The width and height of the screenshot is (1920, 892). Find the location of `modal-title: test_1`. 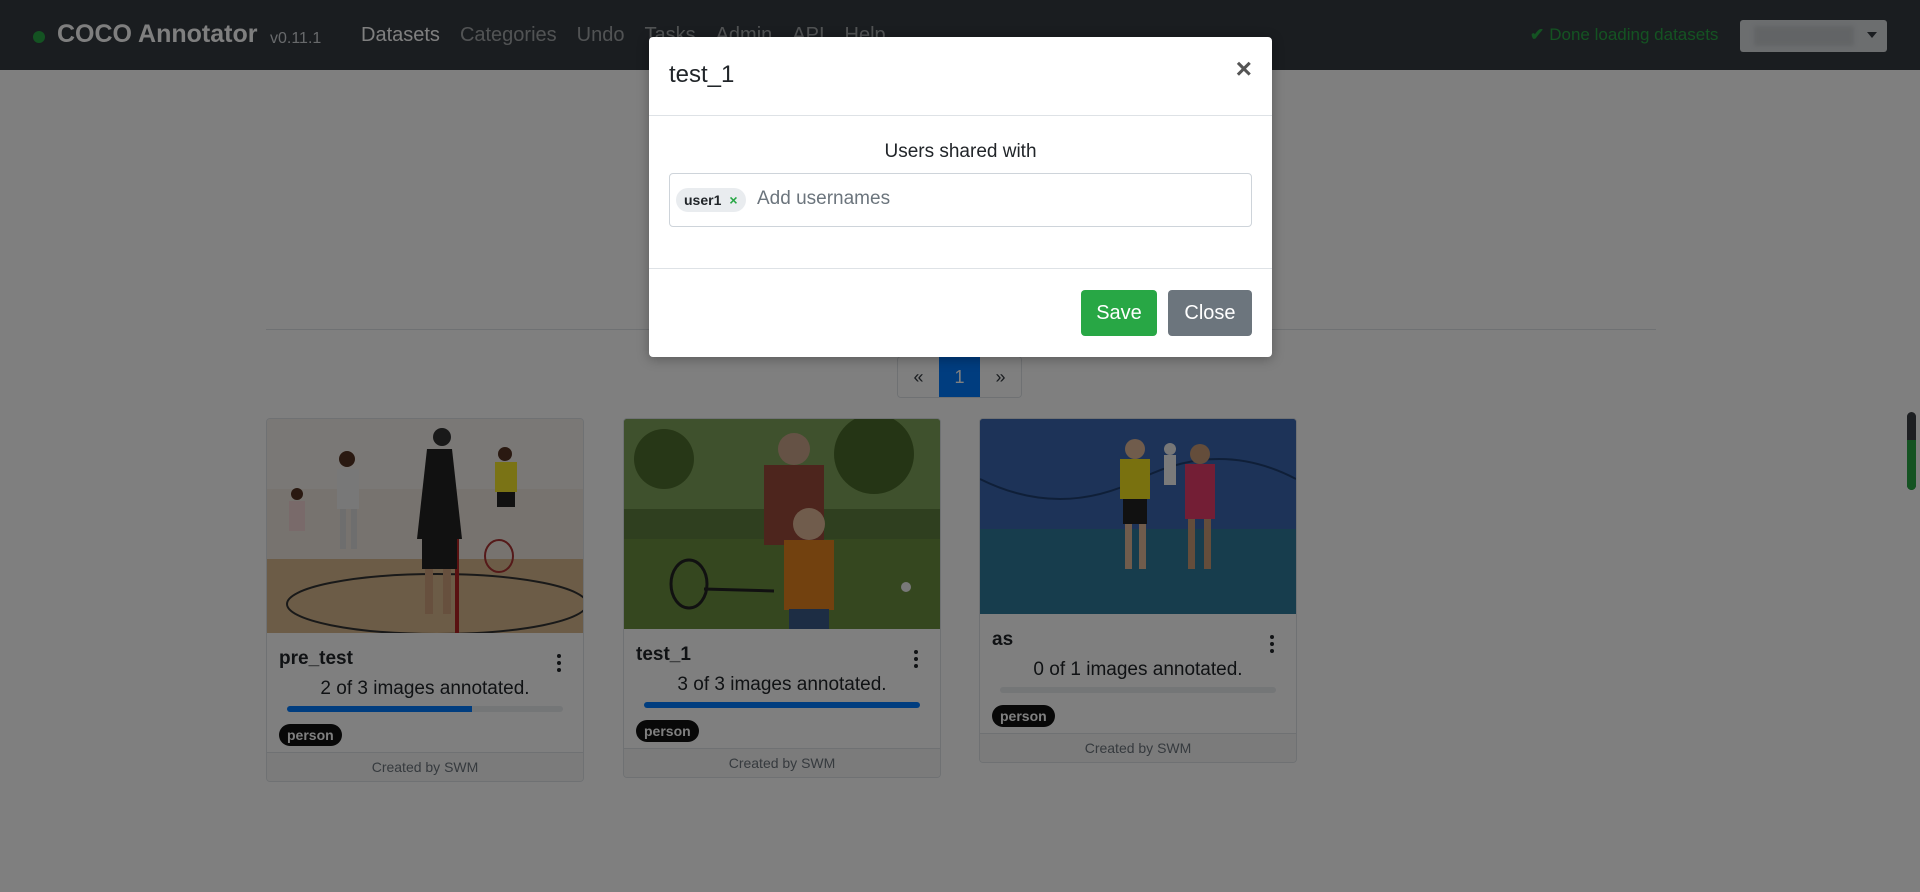

modal-title: test_1 is located at coordinates (702, 74).